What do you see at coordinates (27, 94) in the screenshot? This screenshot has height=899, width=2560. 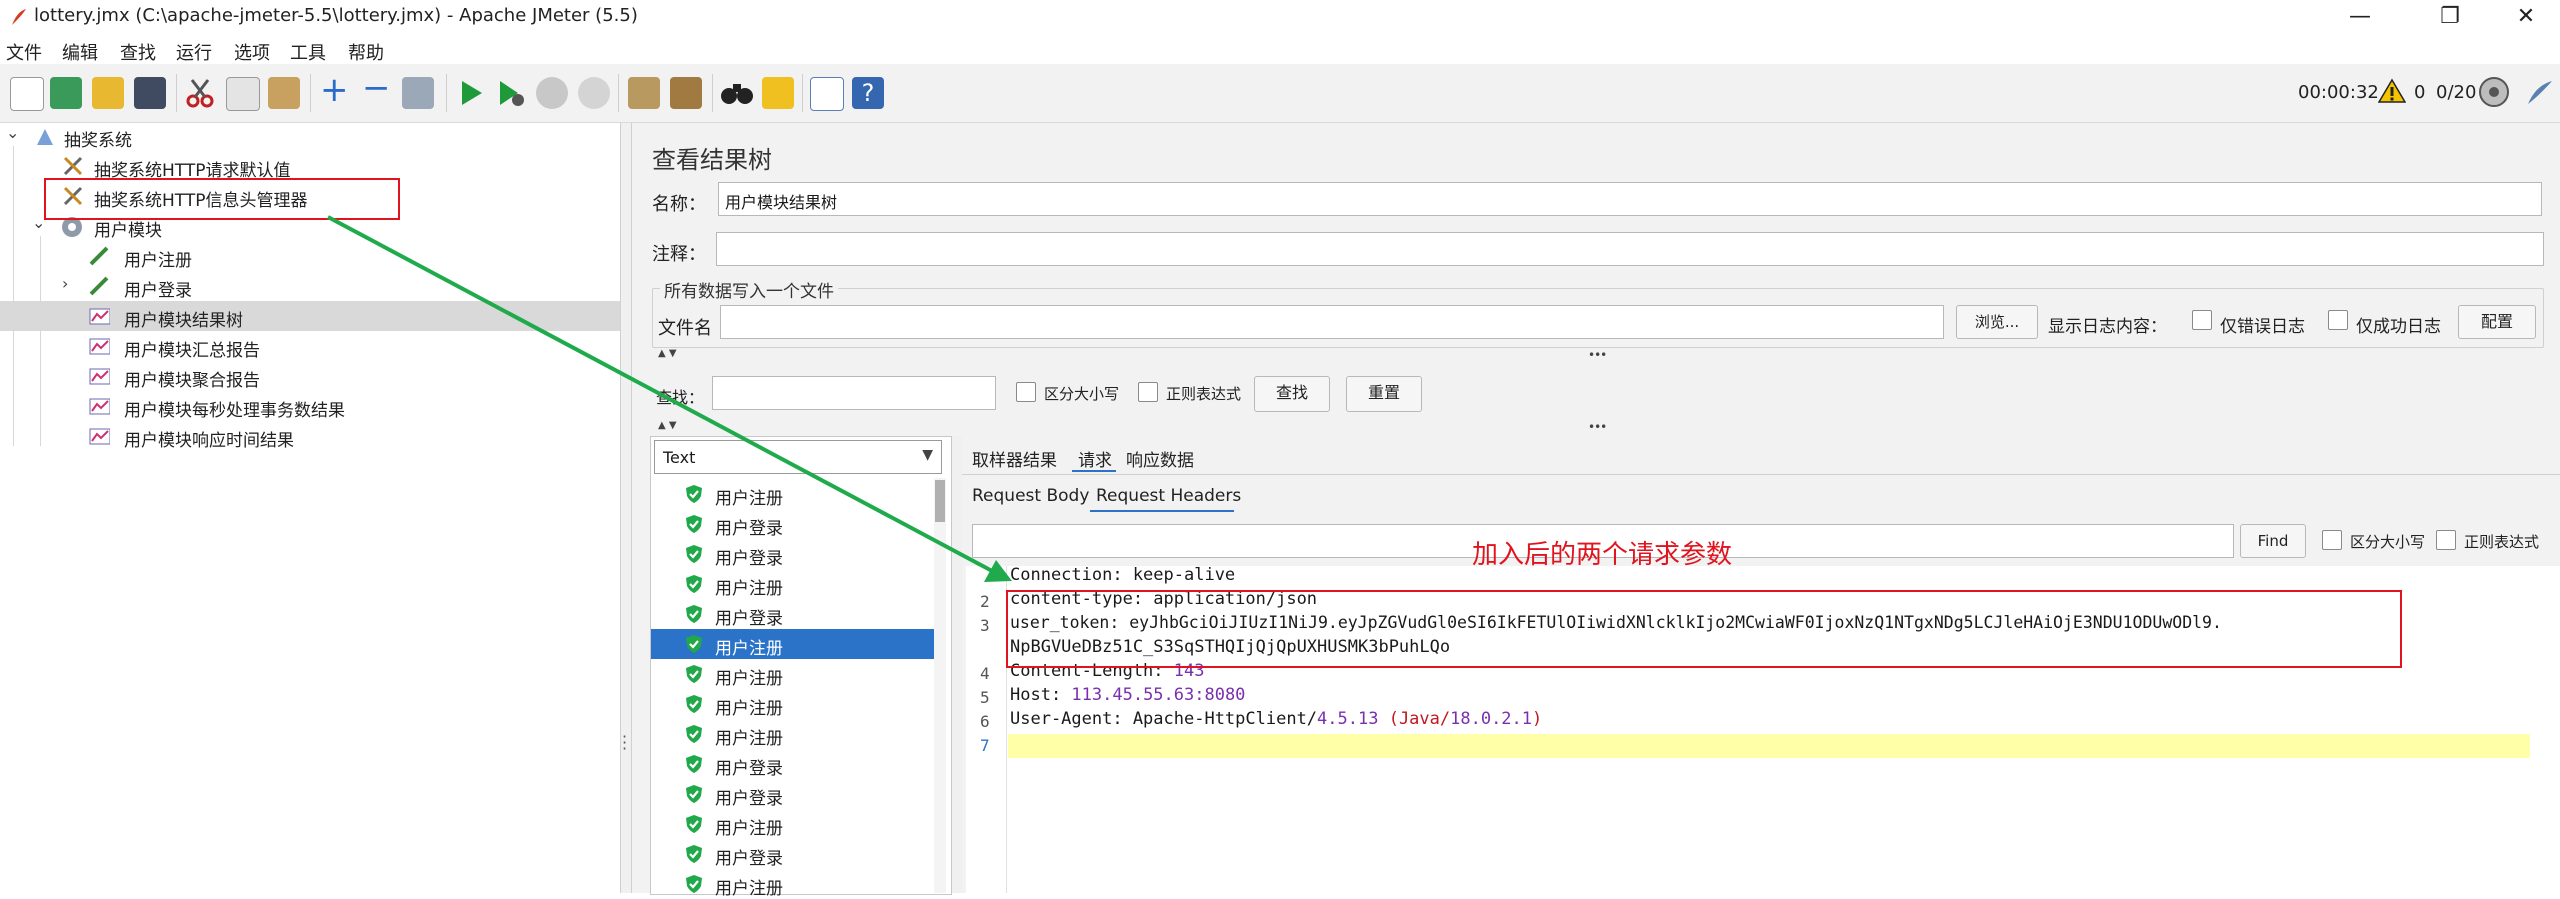 I see `new-icon` at bounding box center [27, 94].